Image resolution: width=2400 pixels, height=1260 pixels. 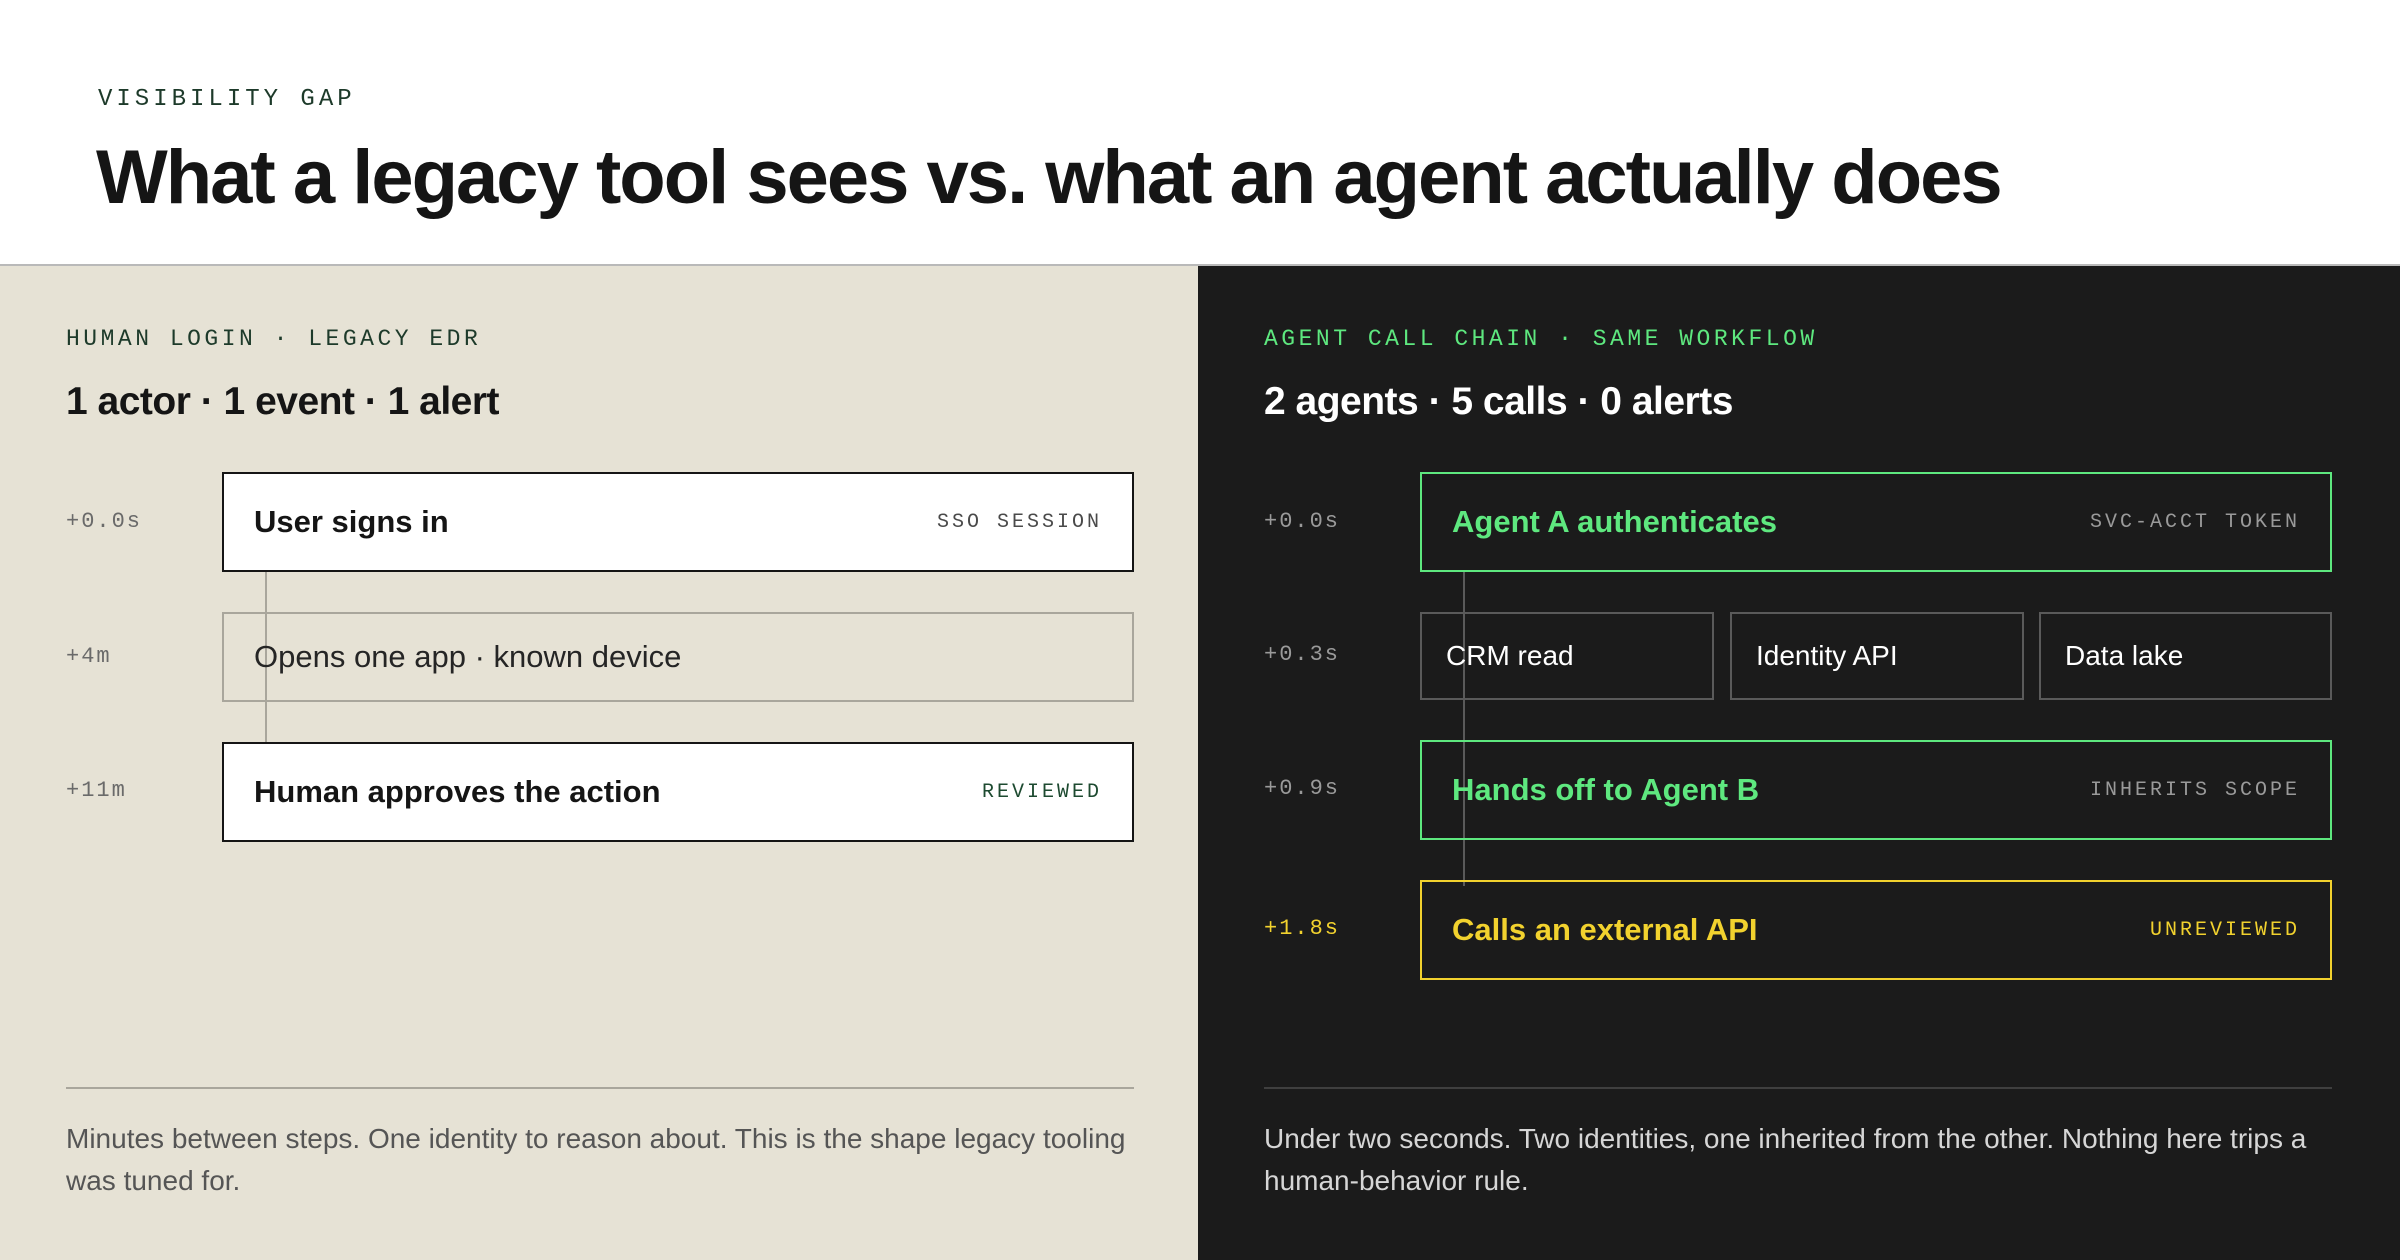 What do you see at coordinates (283, 401) in the screenshot?
I see `legacy-stat: 1 actor · 1 event · 1 alert` at bounding box center [283, 401].